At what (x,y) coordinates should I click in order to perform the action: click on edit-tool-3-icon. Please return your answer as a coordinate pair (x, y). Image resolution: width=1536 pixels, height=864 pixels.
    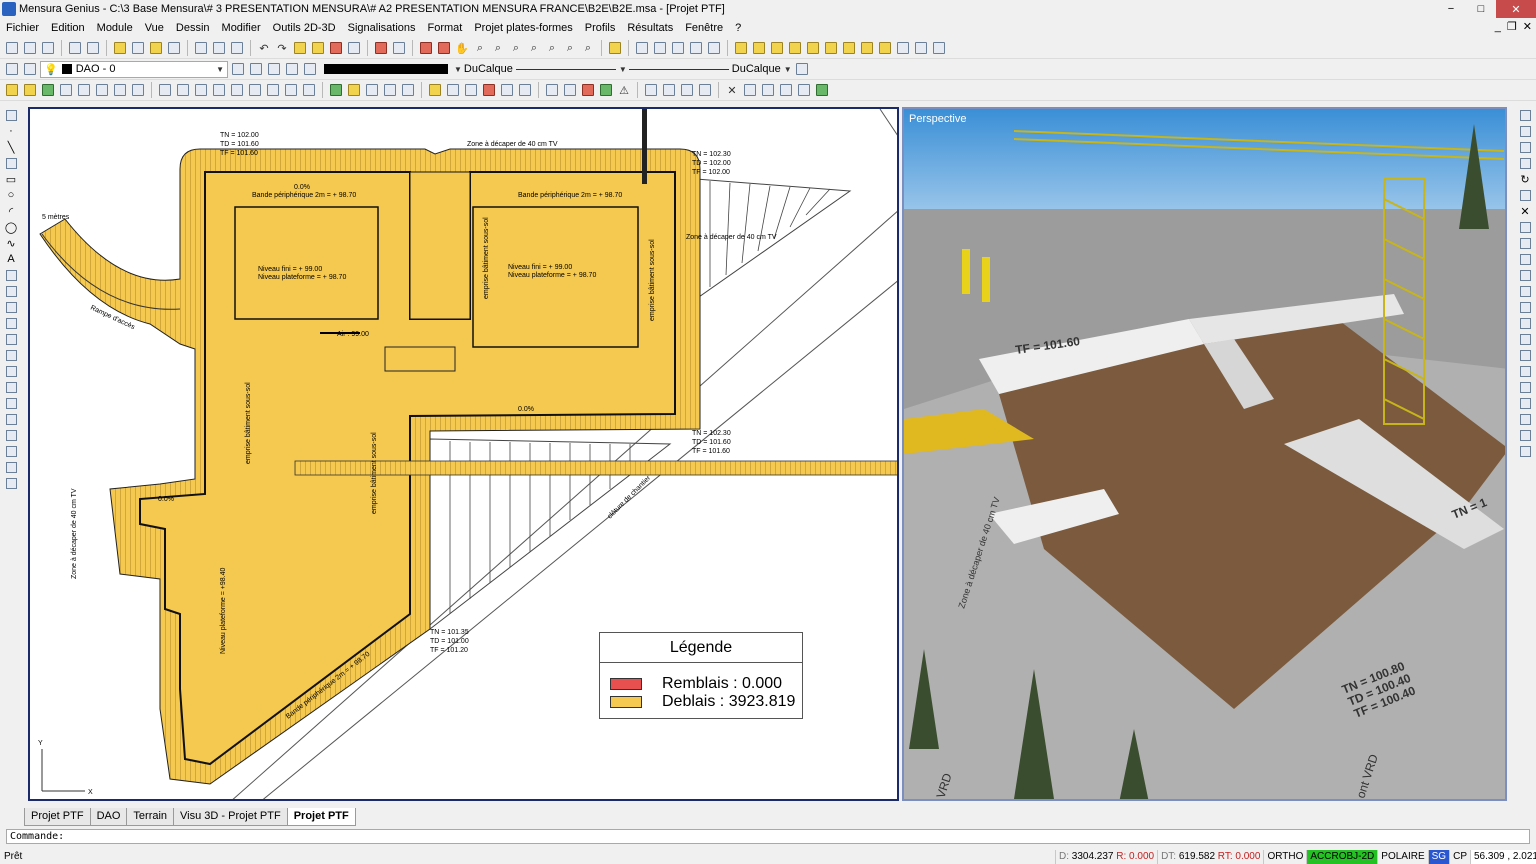
    Looking at the image, I should click on (678, 48).